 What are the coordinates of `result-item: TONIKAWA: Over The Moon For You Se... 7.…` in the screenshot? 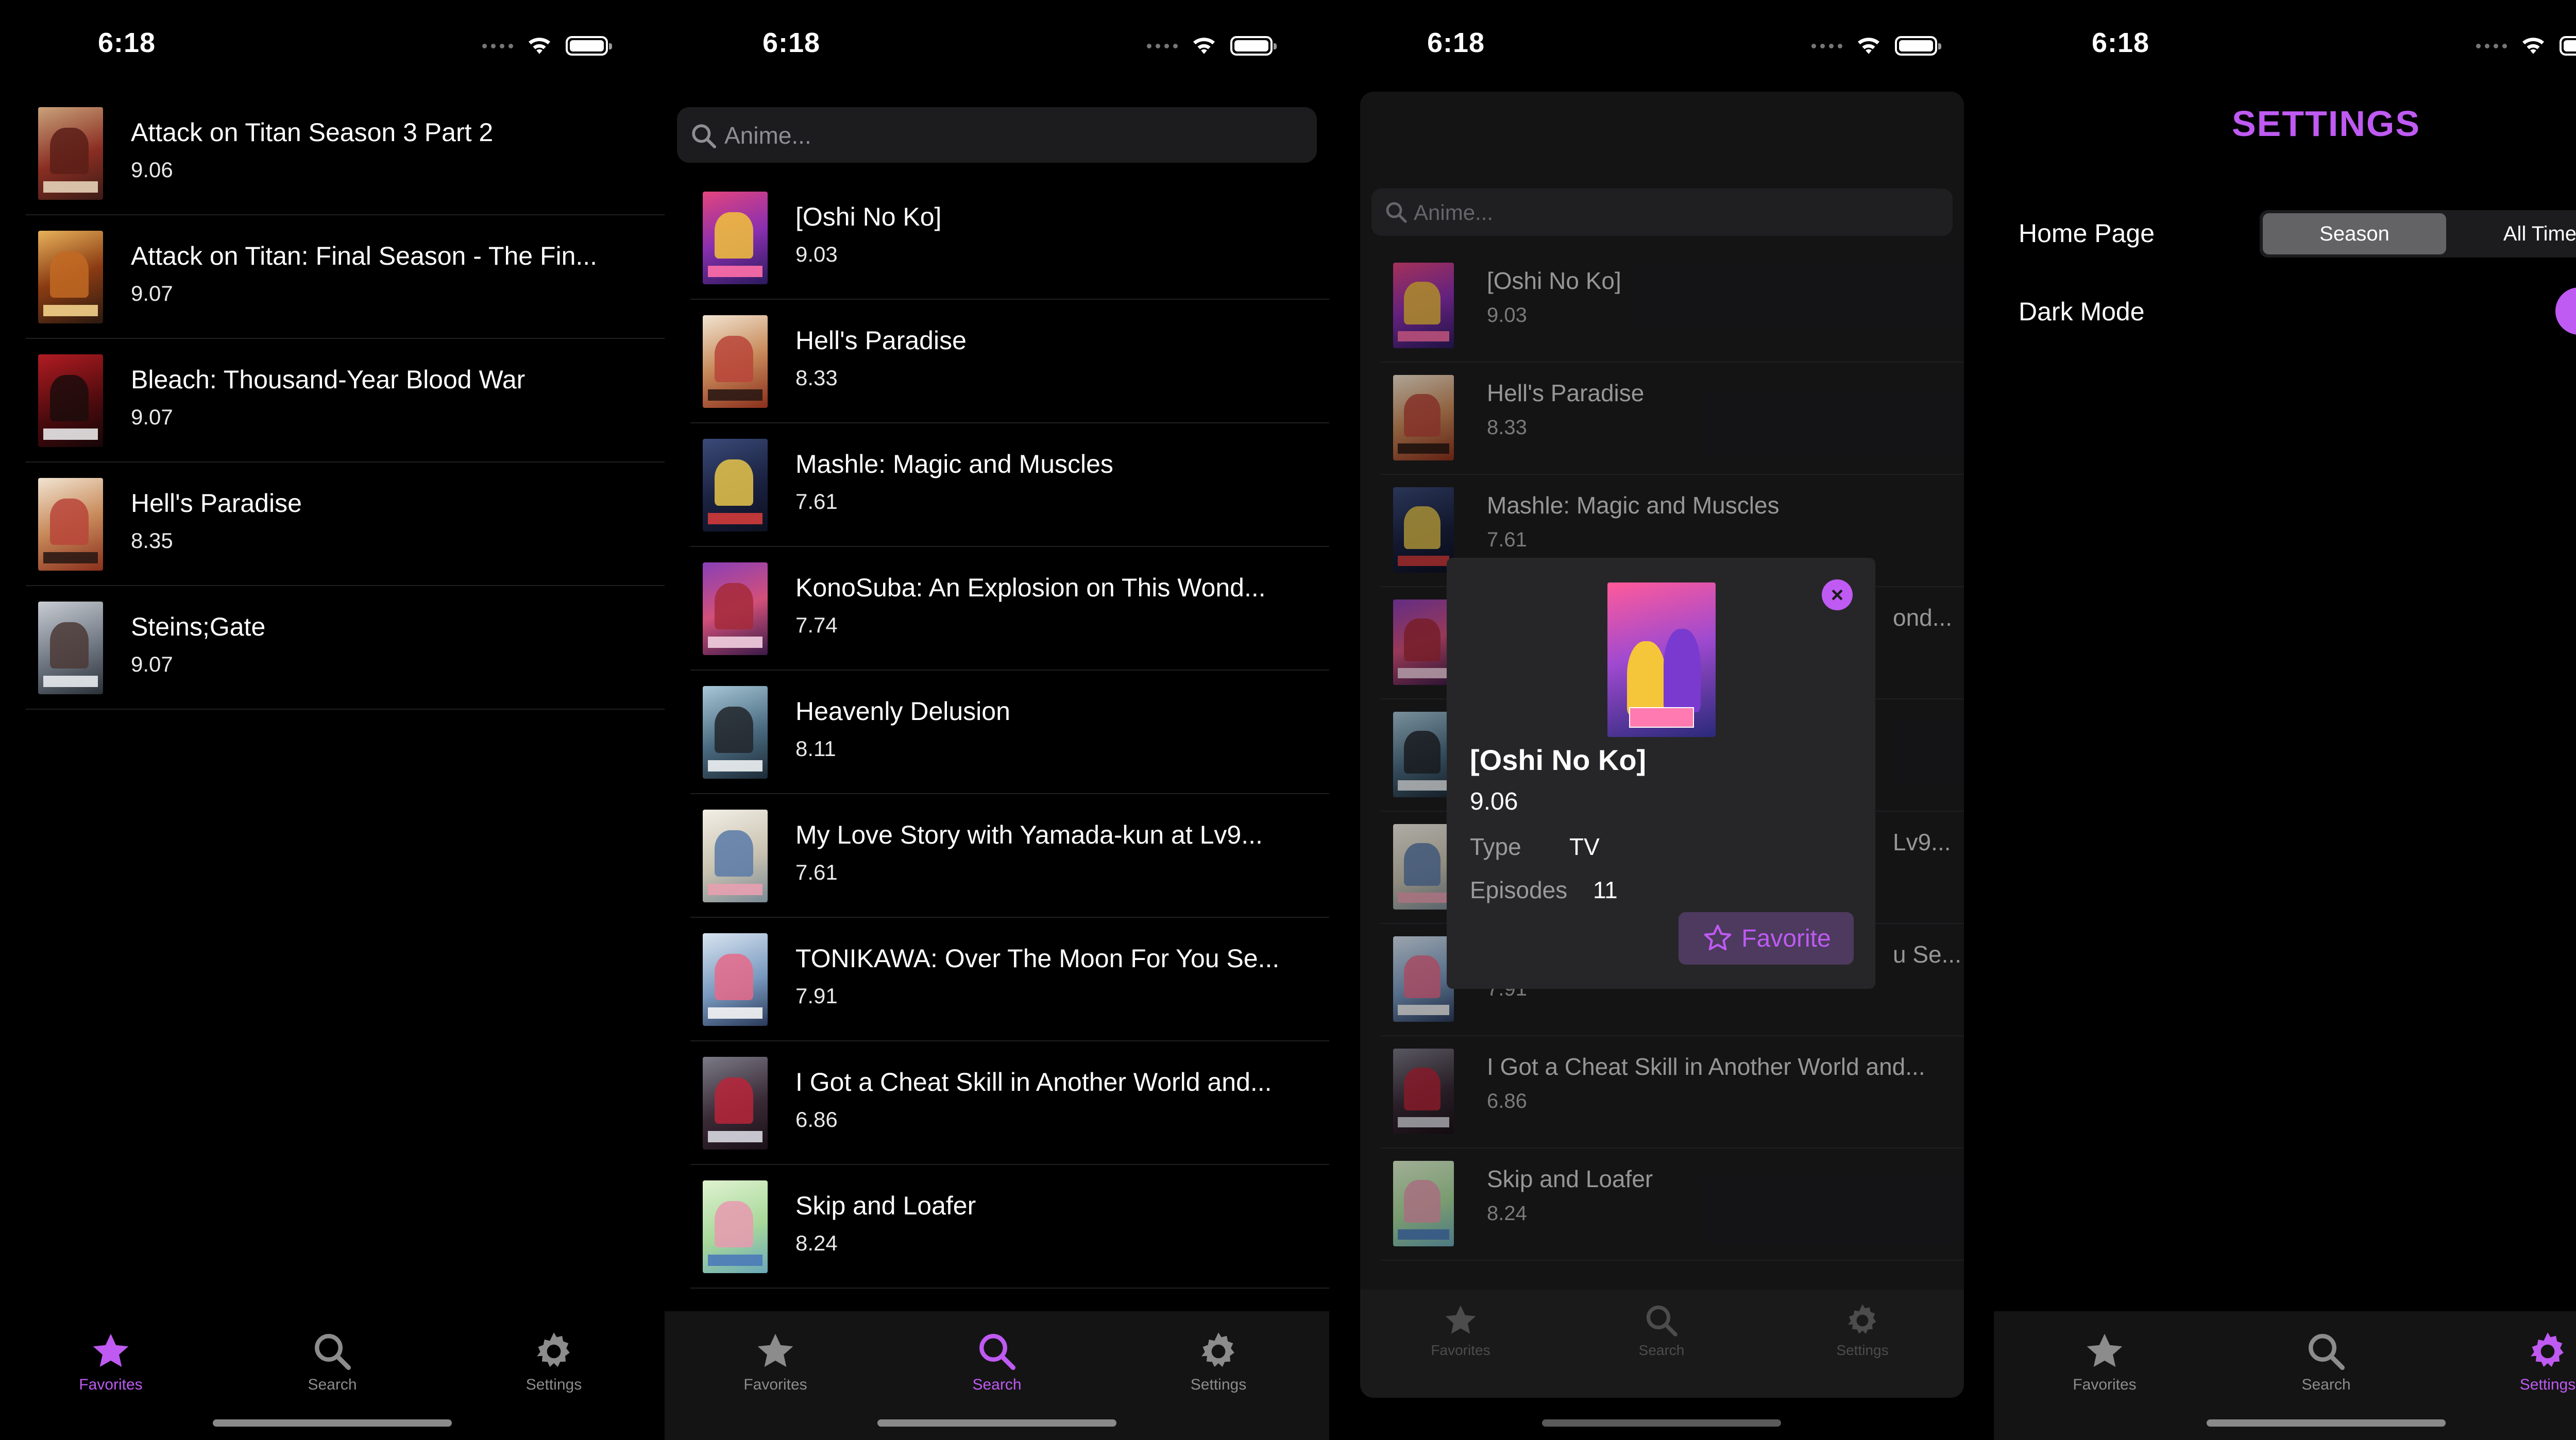 It's located at (1009, 979).